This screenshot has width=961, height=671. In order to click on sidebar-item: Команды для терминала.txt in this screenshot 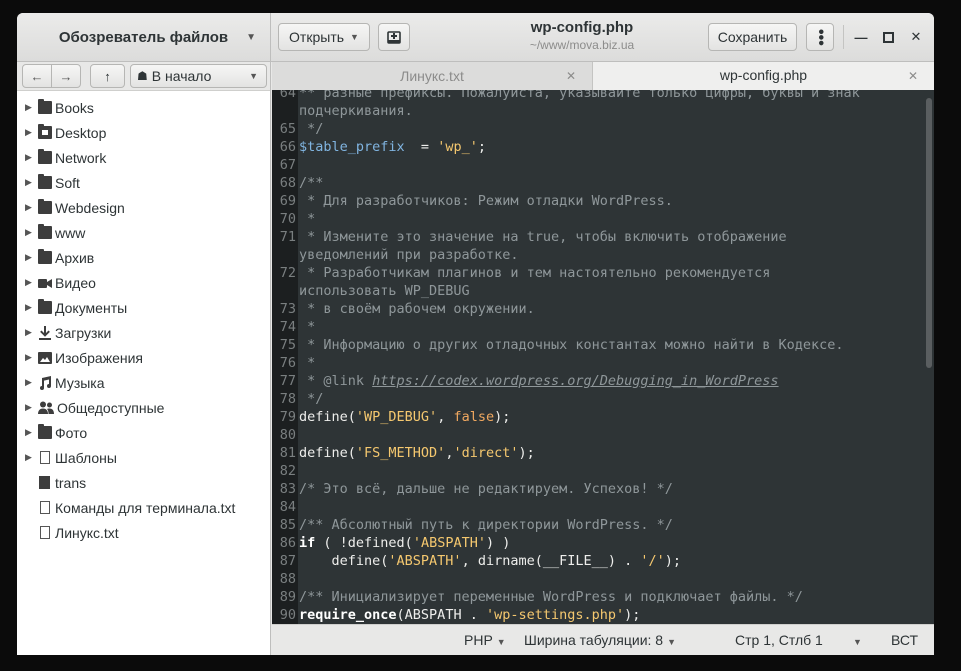, I will do `click(143, 507)`.